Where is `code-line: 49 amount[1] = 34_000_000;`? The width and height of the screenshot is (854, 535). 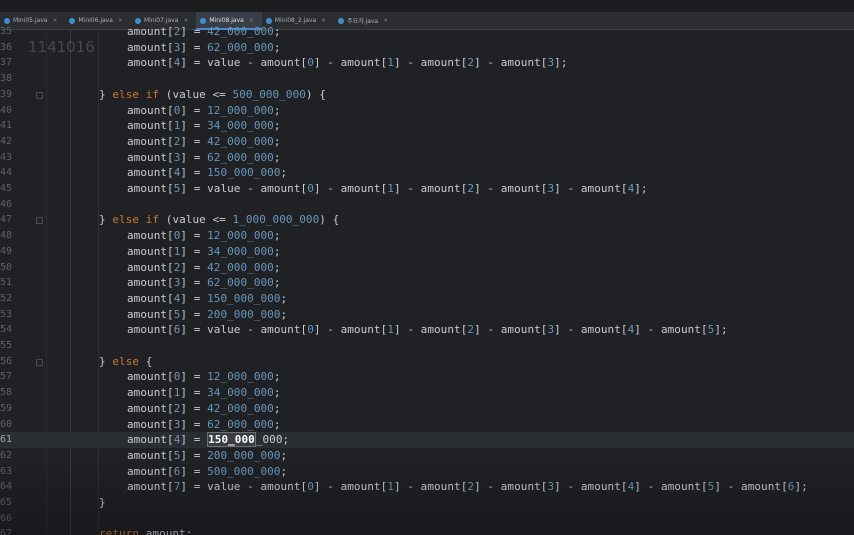
code-line: 49 amount[1] = 34_000_000; is located at coordinates (427, 252).